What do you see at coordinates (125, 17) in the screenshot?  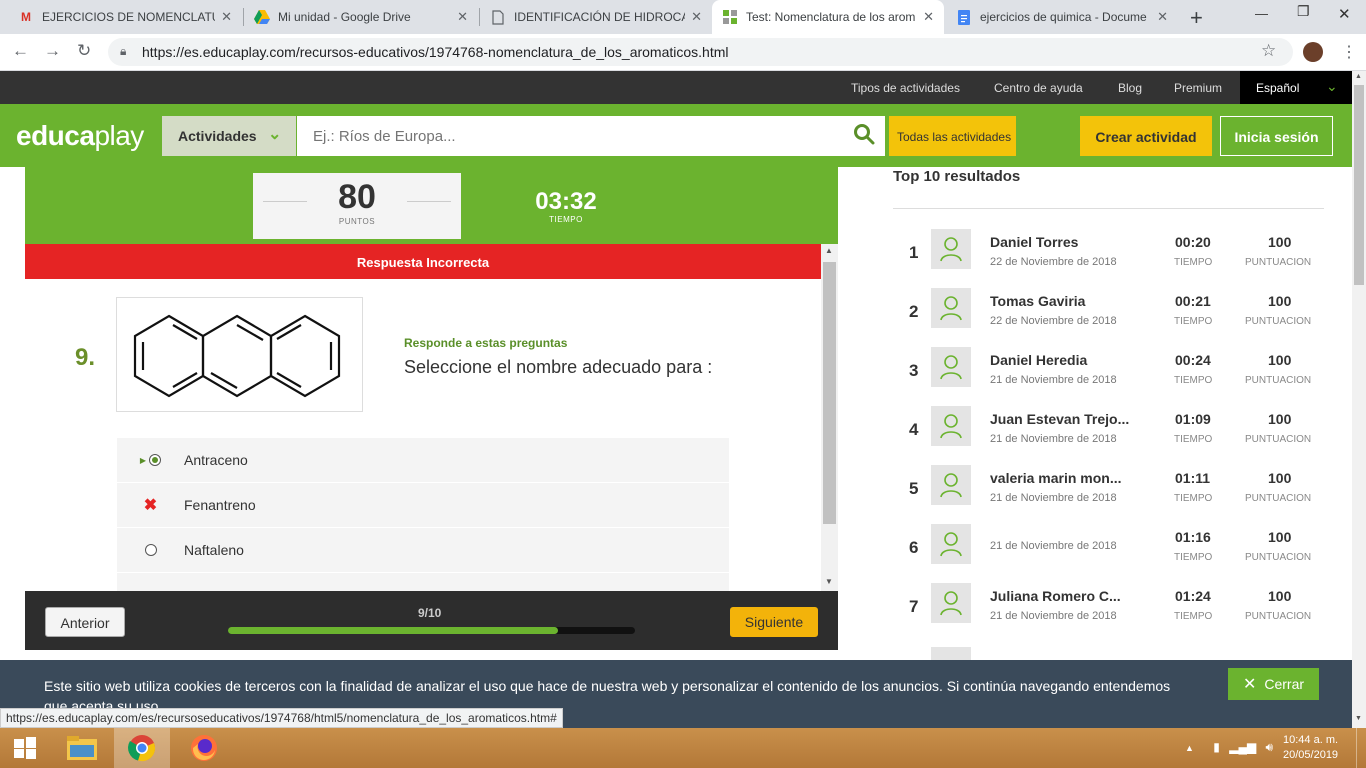 I see `tab-gmail: M EJERCICIOS DE NOMENCLATUR ✕` at bounding box center [125, 17].